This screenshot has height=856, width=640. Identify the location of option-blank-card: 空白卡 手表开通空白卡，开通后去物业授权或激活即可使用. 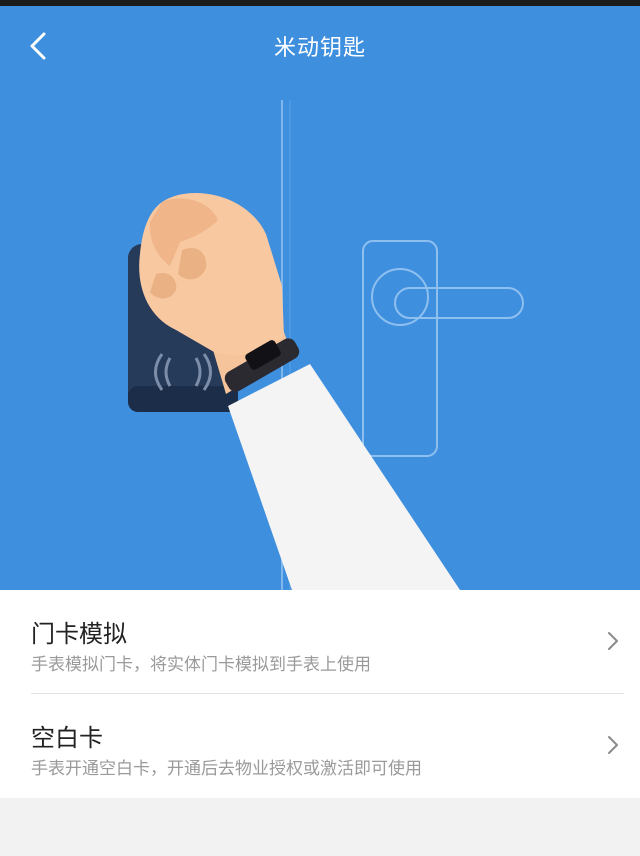
(320, 746).